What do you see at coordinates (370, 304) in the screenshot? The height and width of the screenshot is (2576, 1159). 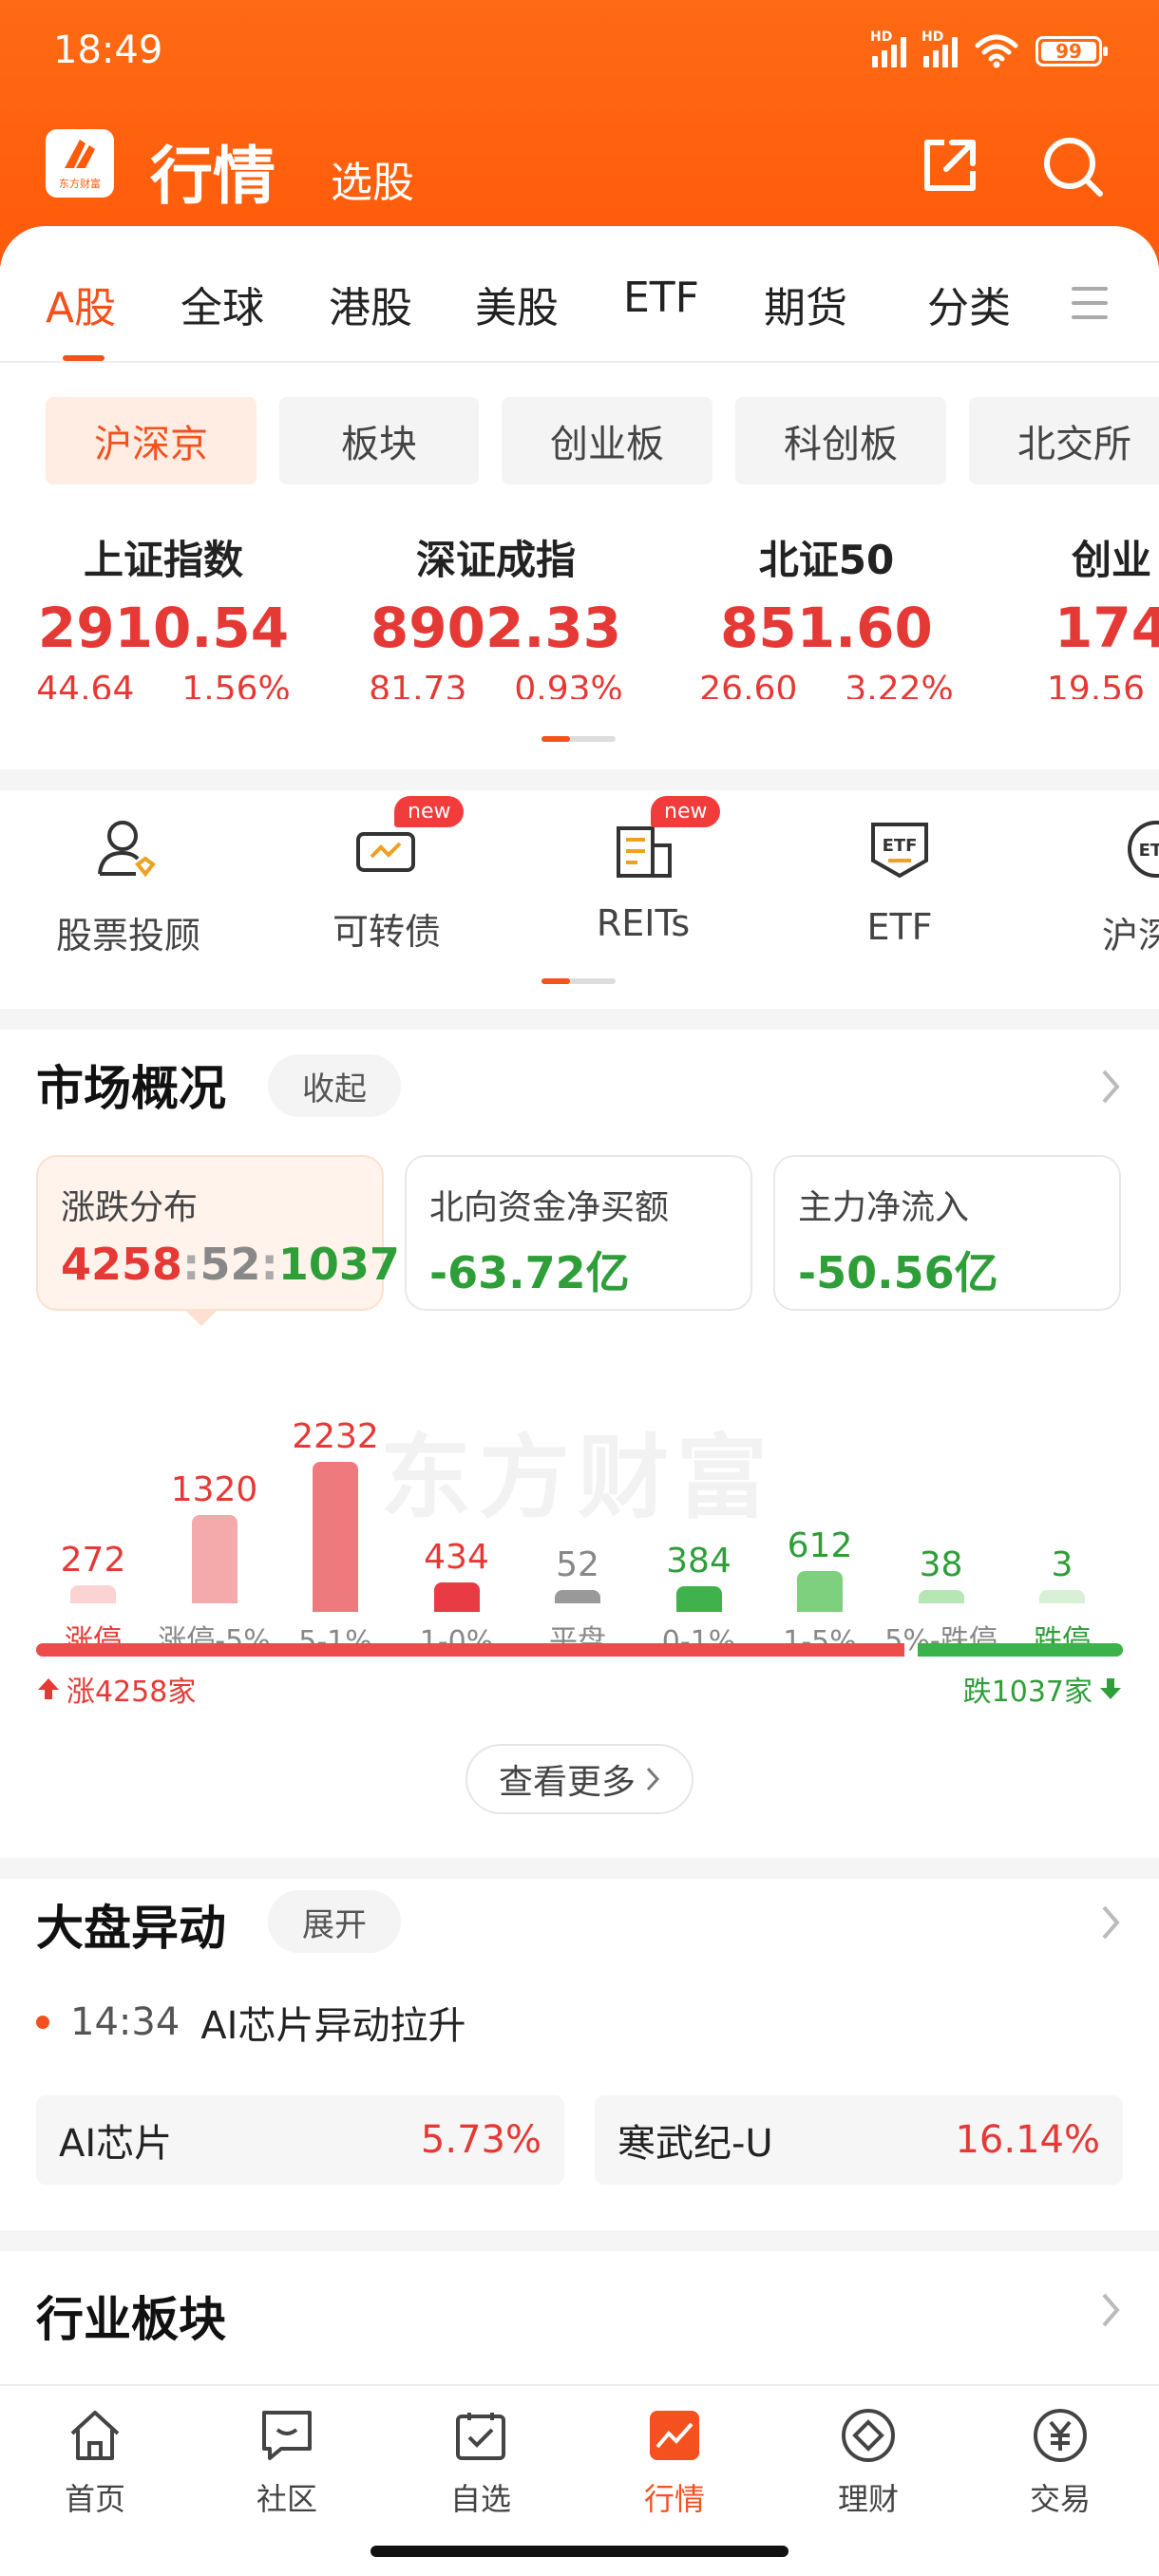 I see `tab-hk: 港股` at bounding box center [370, 304].